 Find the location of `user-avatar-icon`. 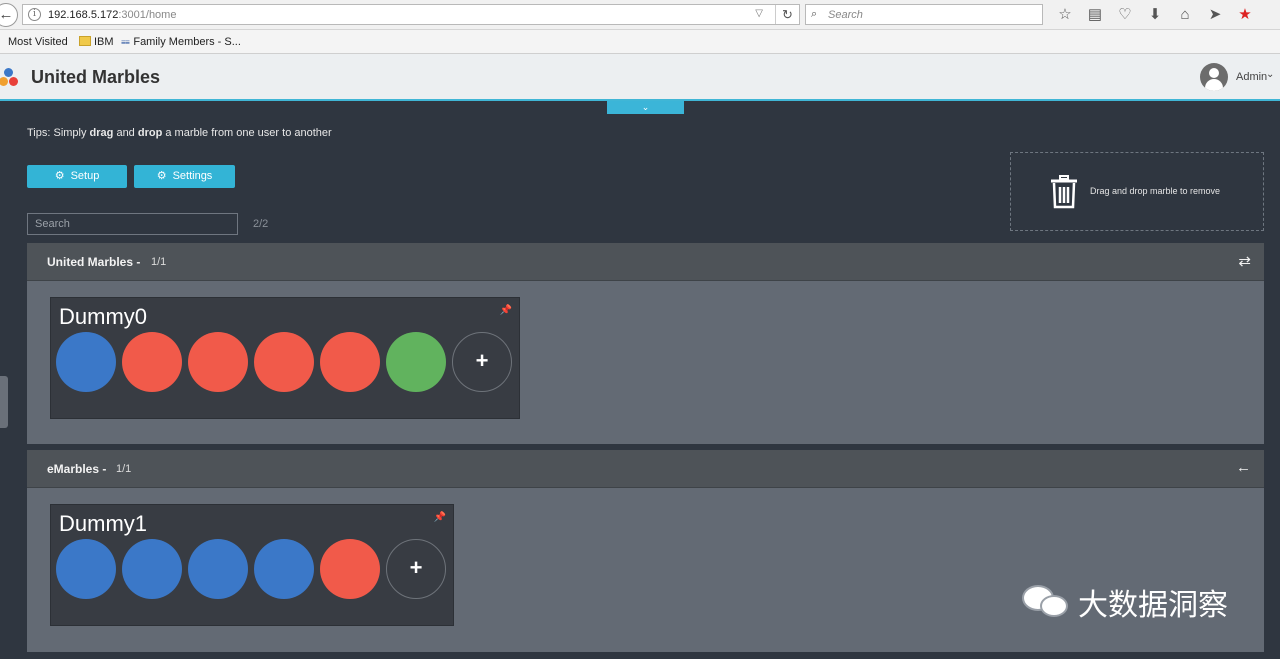

user-avatar-icon is located at coordinates (1214, 77).